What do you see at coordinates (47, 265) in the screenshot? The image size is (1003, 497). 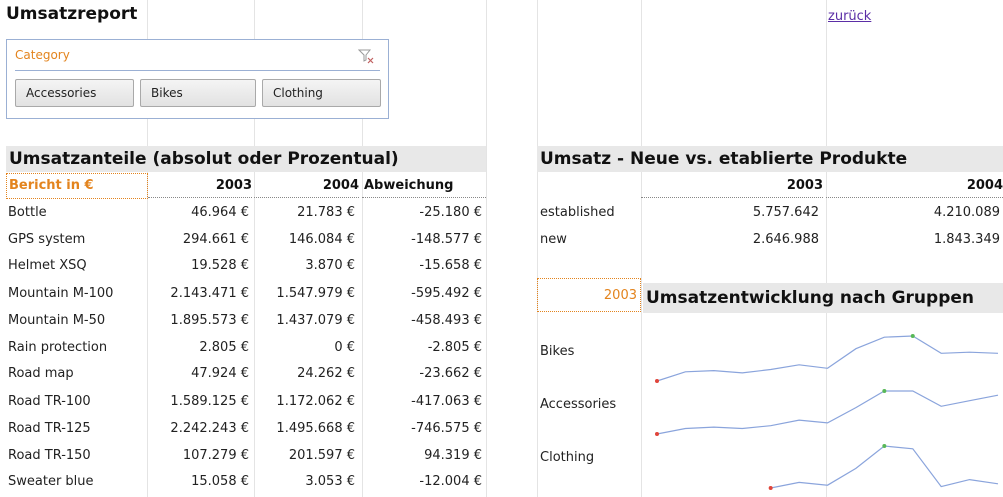 I see `row-product-name: Helmet XSQ` at bounding box center [47, 265].